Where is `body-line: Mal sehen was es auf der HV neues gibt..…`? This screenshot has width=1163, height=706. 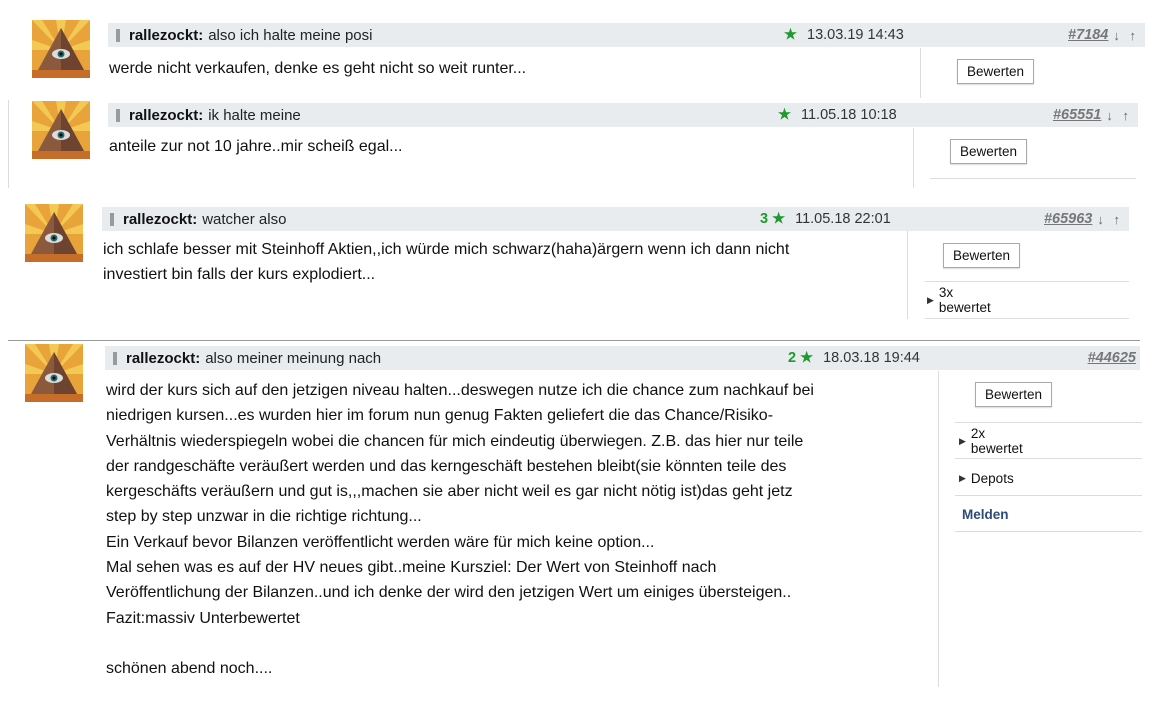
body-line: Mal sehen was es auf der HV neues gibt..… is located at coordinates (411, 568).